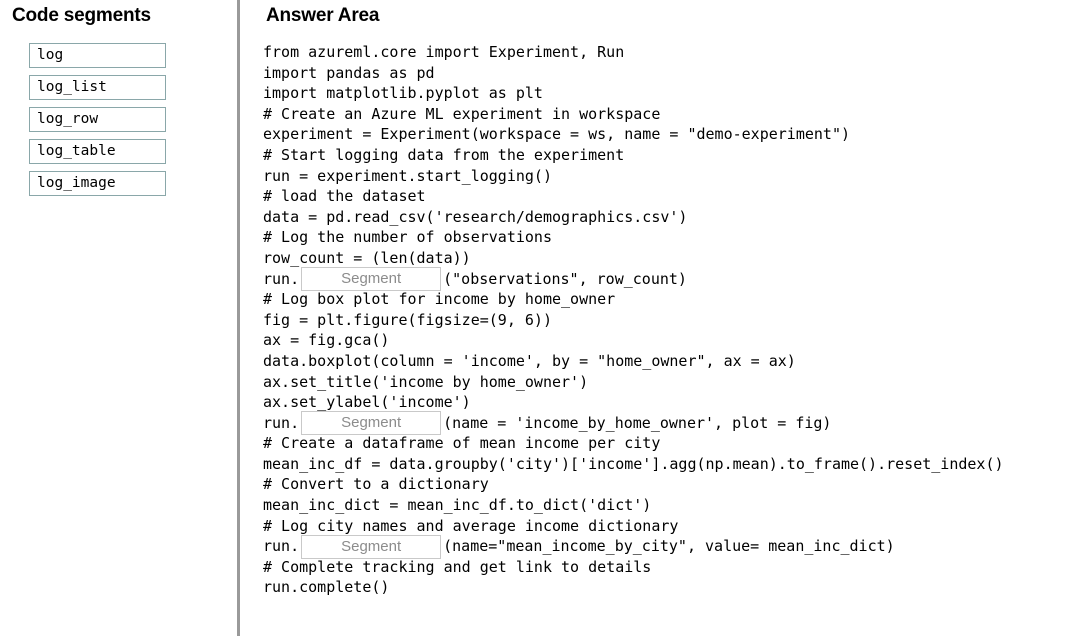 This screenshot has width=1077, height=636. I want to click on code-line: # Convert to a dictionary, so click(670, 484).